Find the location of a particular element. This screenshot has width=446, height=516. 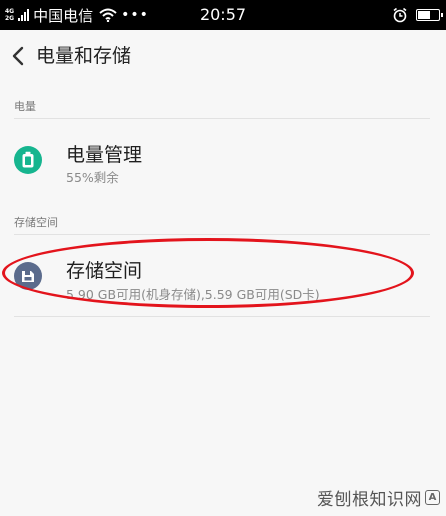

watermark: 爱刨根知识网 A is located at coordinates (378, 497).